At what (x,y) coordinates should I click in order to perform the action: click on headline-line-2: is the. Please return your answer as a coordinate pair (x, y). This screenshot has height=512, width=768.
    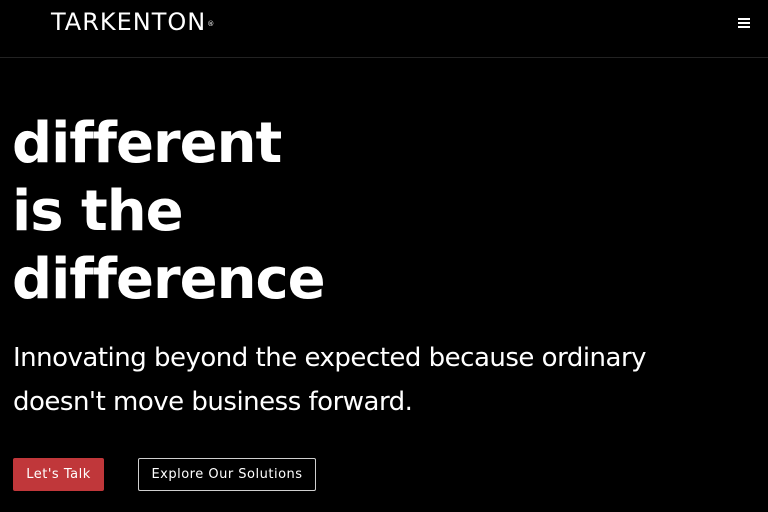
    Looking at the image, I should click on (98, 211).